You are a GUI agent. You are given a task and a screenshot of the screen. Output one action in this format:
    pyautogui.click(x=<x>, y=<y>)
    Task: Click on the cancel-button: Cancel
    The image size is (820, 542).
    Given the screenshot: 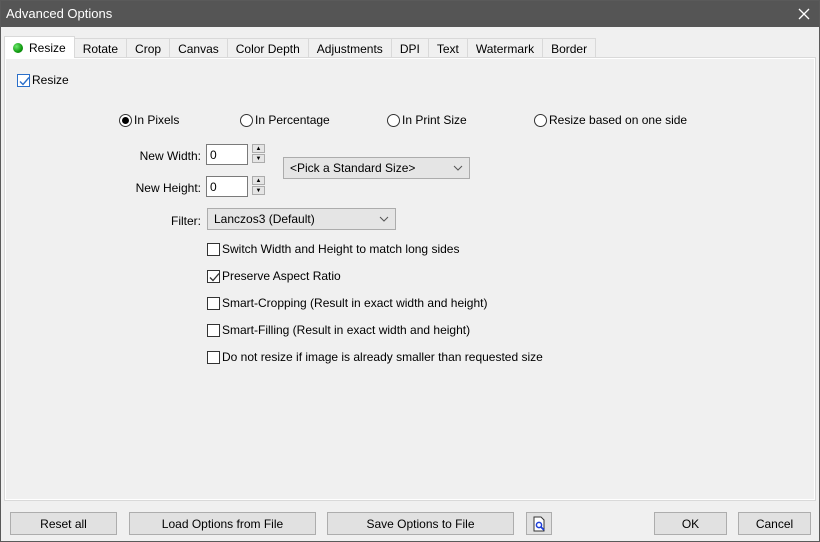 What is the action you would take?
    pyautogui.click(x=774, y=523)
    